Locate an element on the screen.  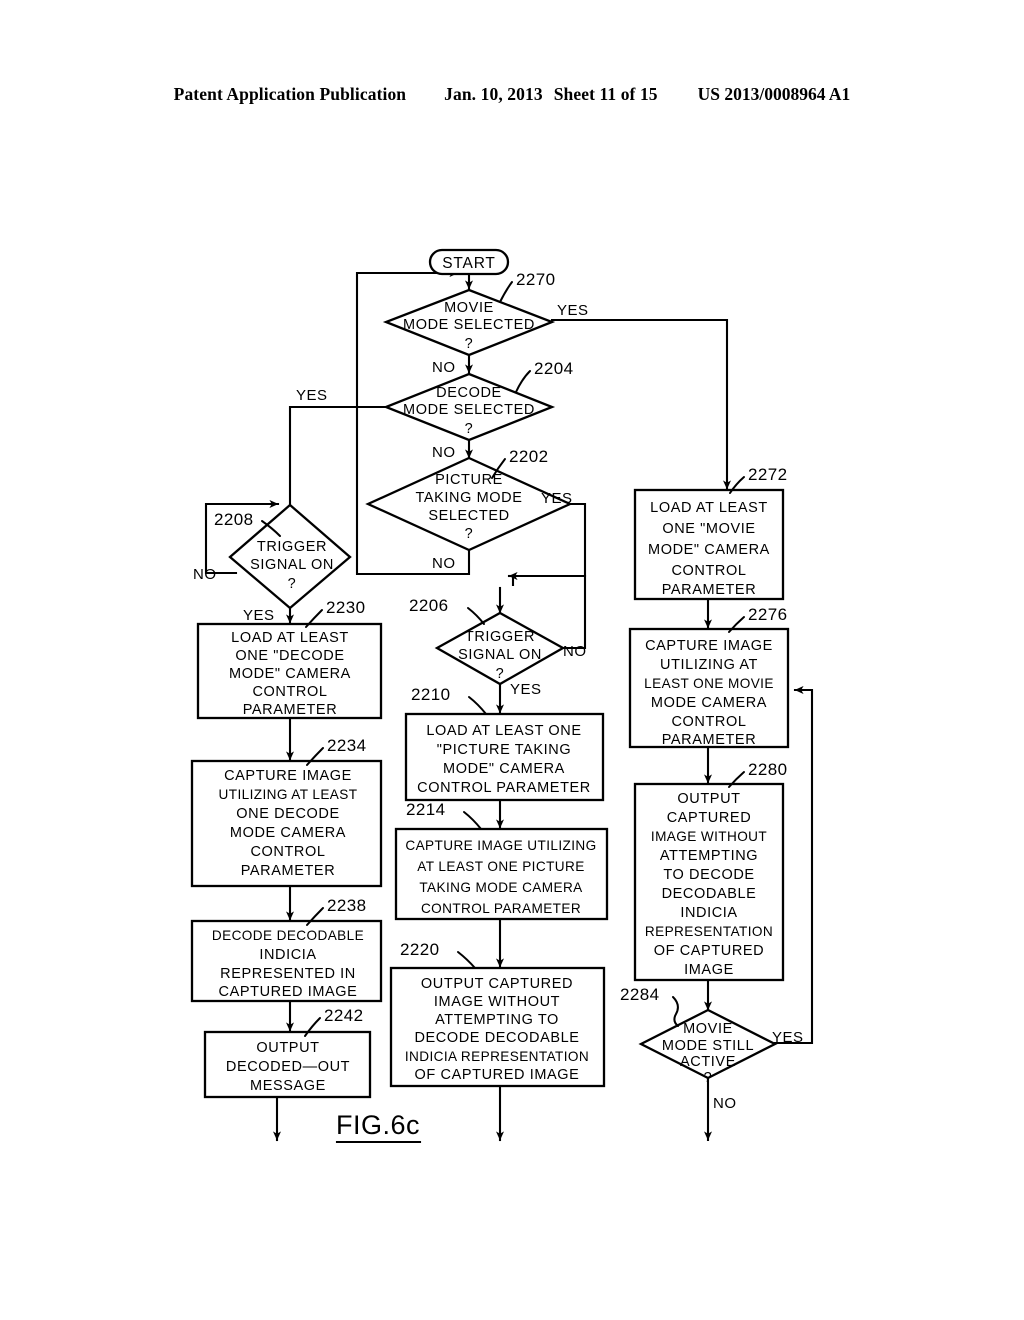
node-2220-line-2: ATTEMPTING TO is located at coordinates (497, 1020).